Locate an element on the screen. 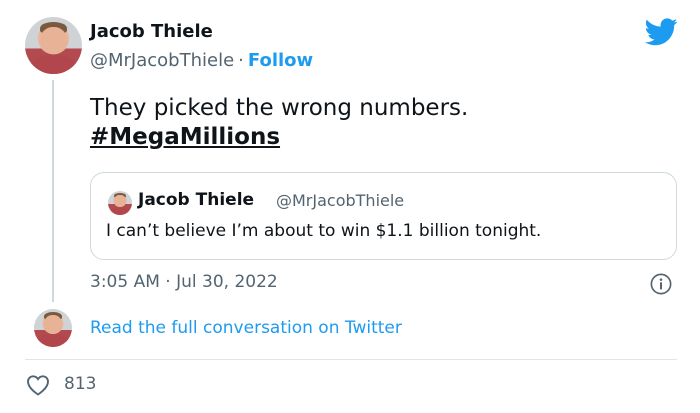  info-icon is located at coordinates (661, 284).